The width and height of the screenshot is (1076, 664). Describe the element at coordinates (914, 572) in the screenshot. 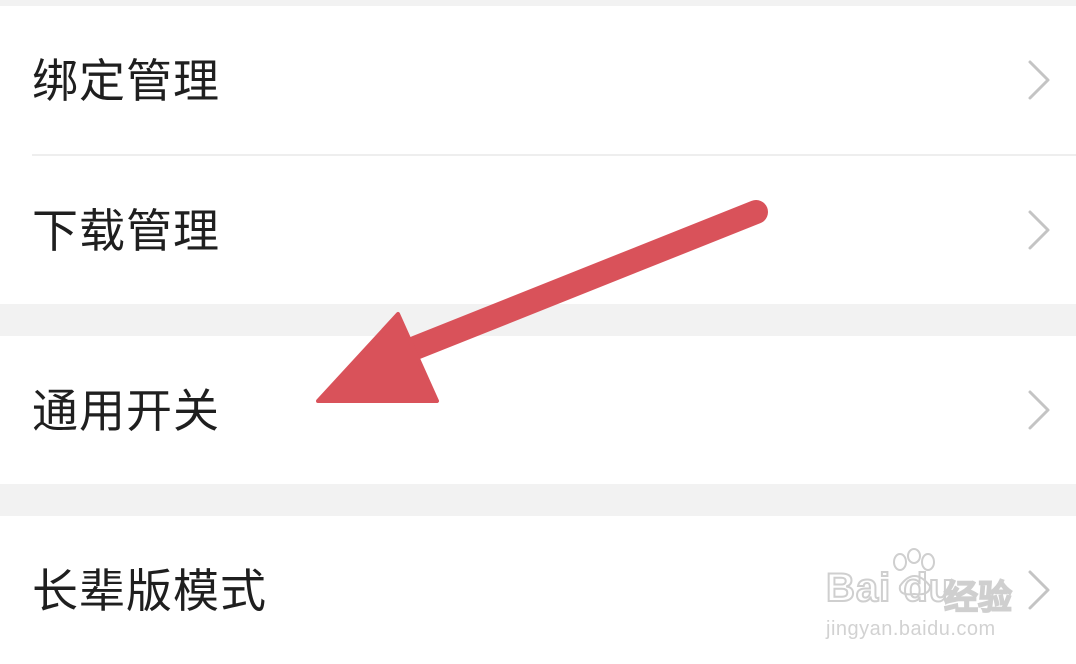

I see `paw-icon` at that location.